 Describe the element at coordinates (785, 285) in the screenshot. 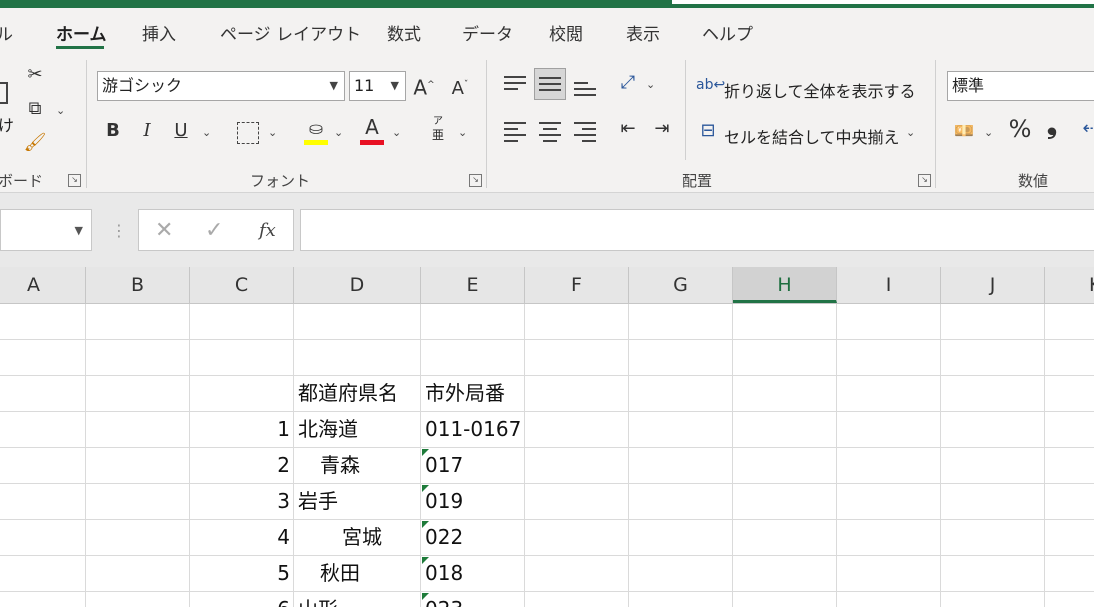

I see `column-header-h: H` at that location.